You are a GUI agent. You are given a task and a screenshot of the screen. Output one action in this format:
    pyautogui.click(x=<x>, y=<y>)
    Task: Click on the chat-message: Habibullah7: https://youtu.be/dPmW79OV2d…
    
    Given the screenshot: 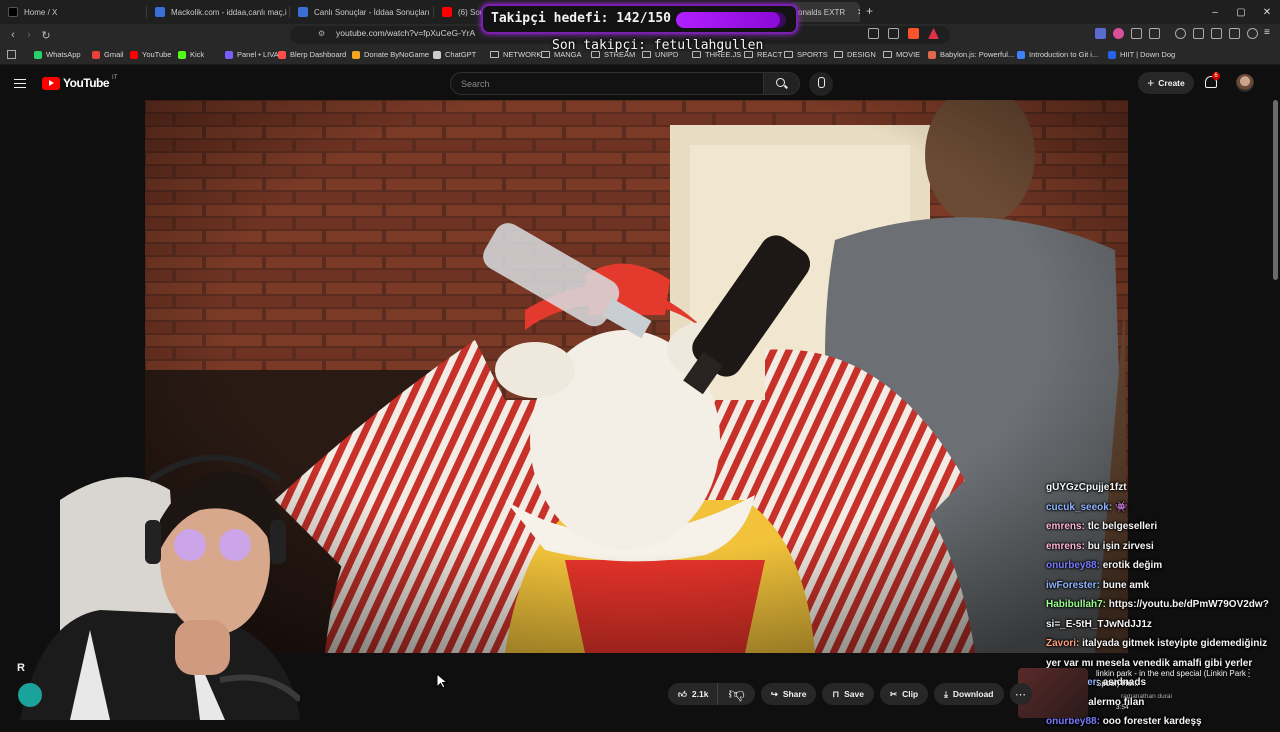 What is the action you would take?
    pyautogui.click(x=1163, y=614)
    